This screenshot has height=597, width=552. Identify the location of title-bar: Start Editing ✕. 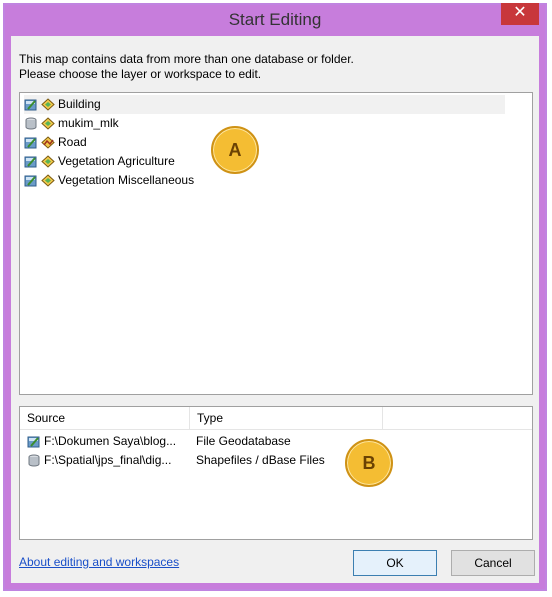
(275, 19).